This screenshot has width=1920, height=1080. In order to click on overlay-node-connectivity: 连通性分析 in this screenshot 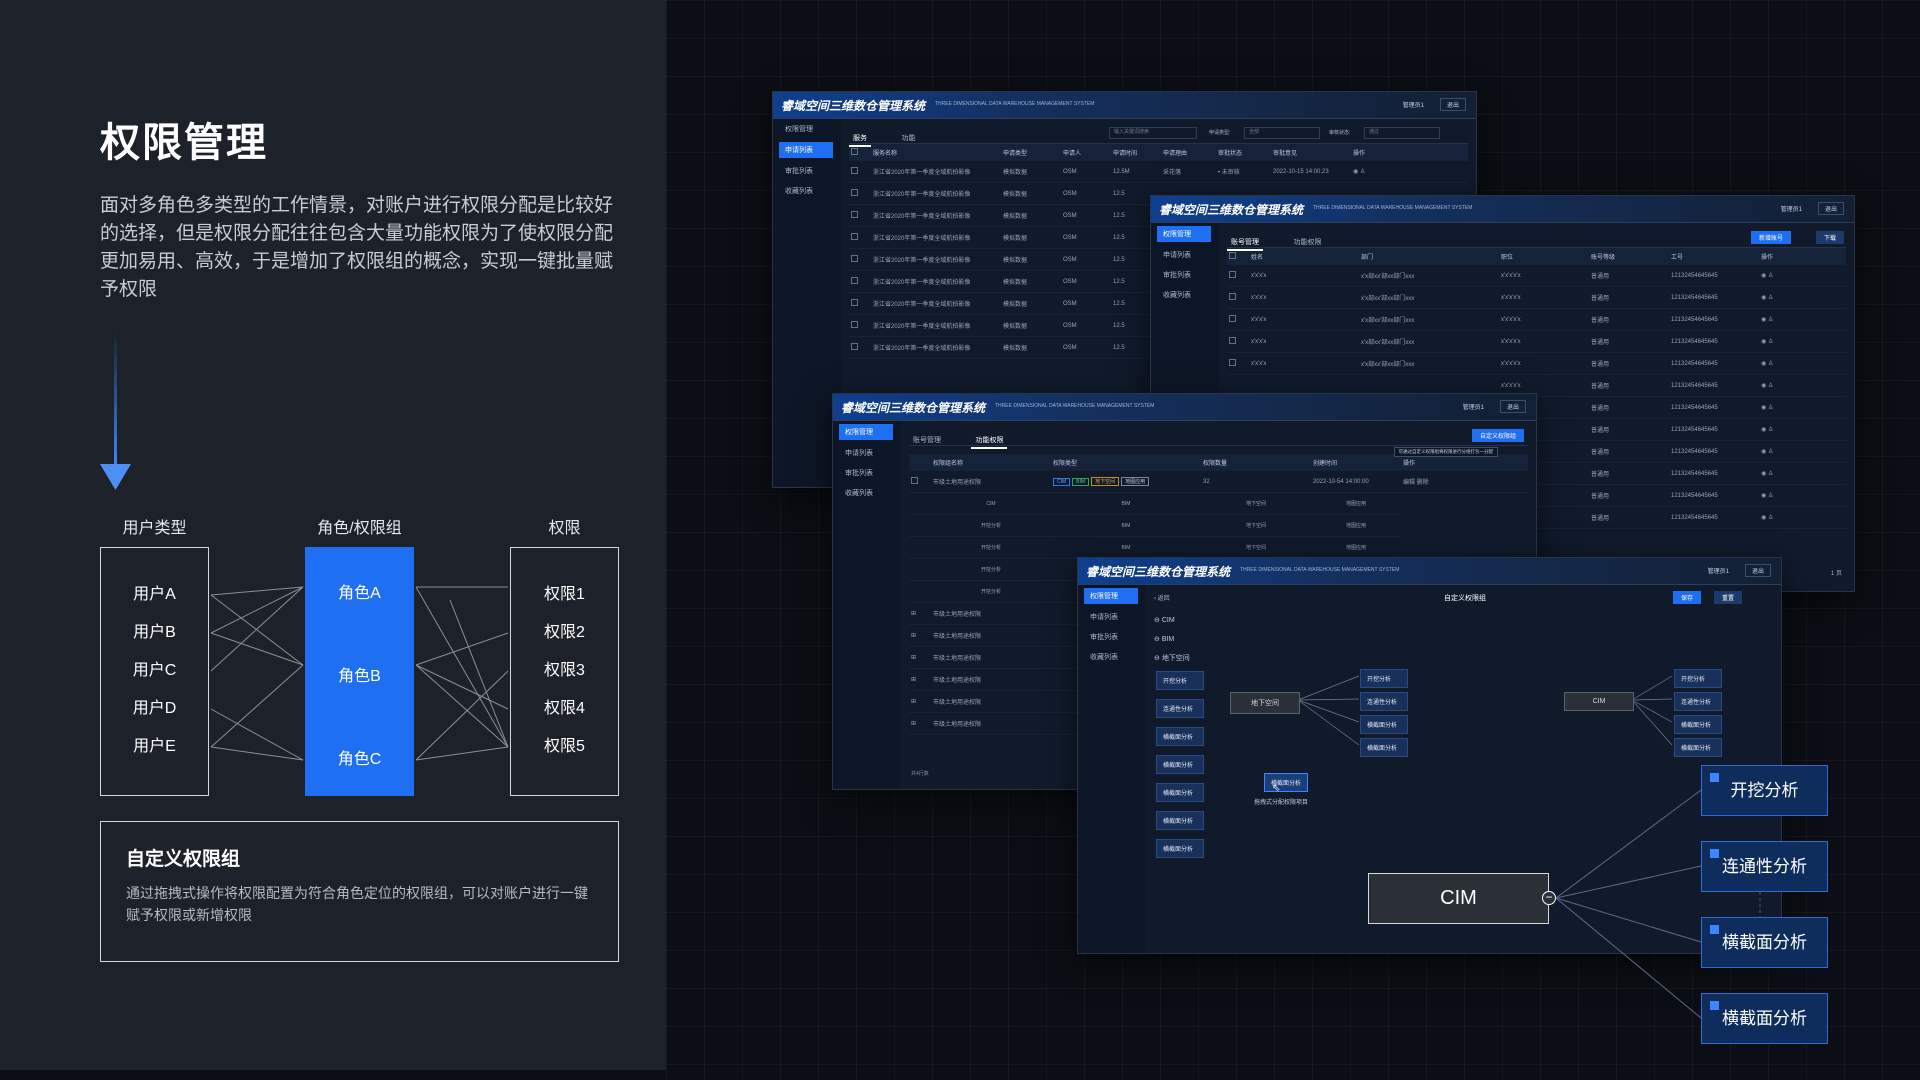, I will do `click(1764, 866)`.